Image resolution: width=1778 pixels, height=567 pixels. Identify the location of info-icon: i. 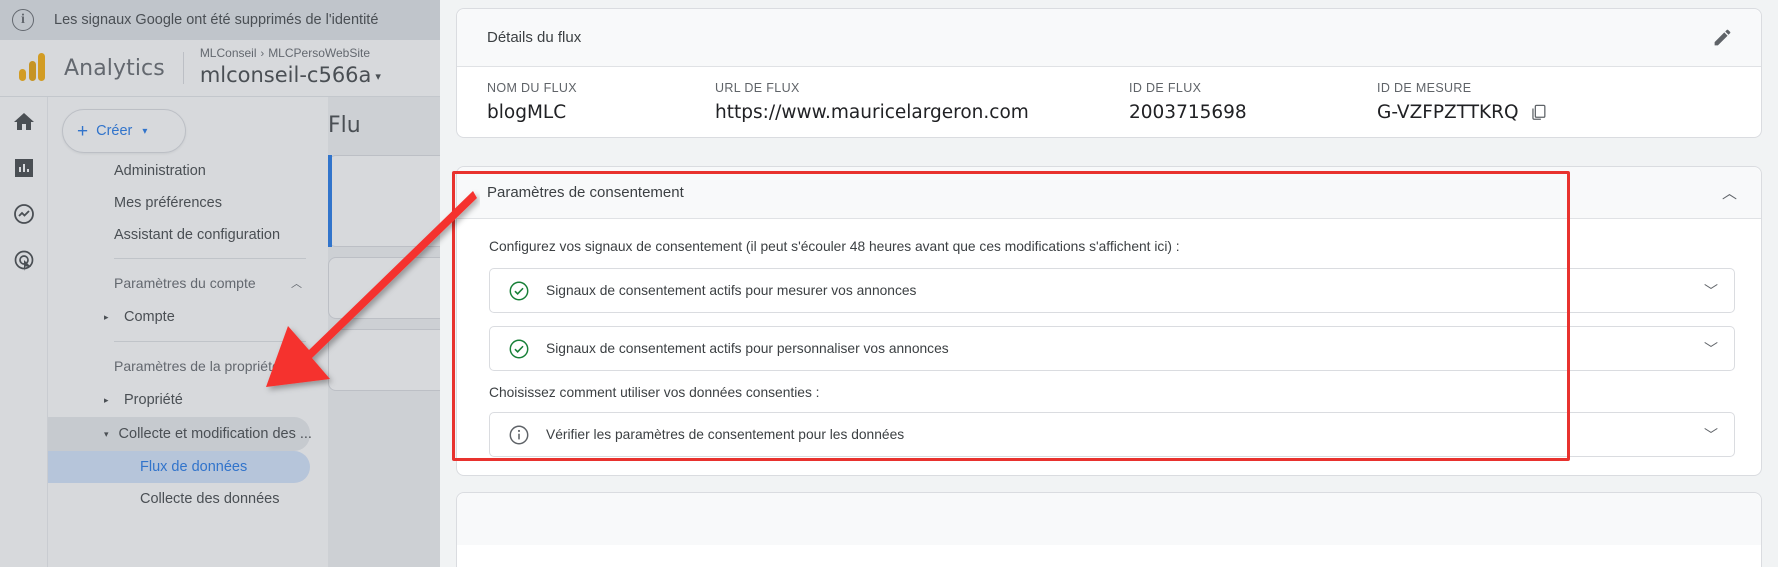
(23, 20).